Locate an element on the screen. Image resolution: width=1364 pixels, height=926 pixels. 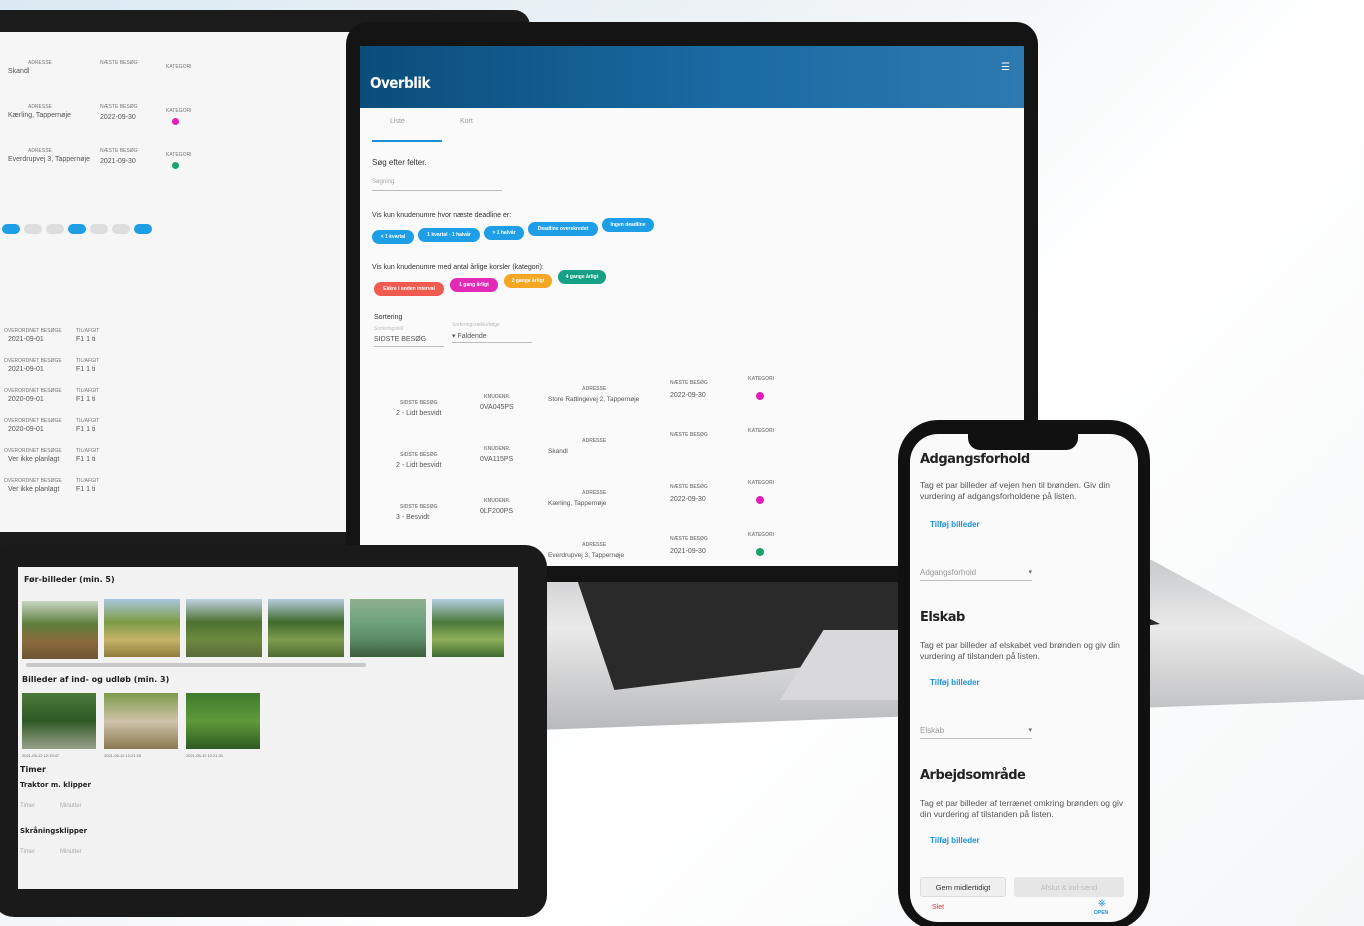
tab-kort: Kort is located at coordinates (466, 121).